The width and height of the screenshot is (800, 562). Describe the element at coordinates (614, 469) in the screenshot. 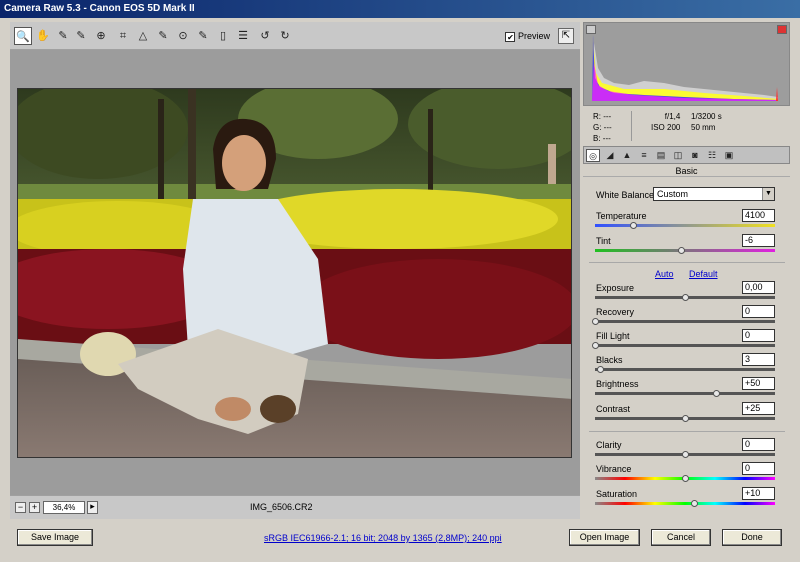

I see `vibrance-label: Vibrance` at that location.